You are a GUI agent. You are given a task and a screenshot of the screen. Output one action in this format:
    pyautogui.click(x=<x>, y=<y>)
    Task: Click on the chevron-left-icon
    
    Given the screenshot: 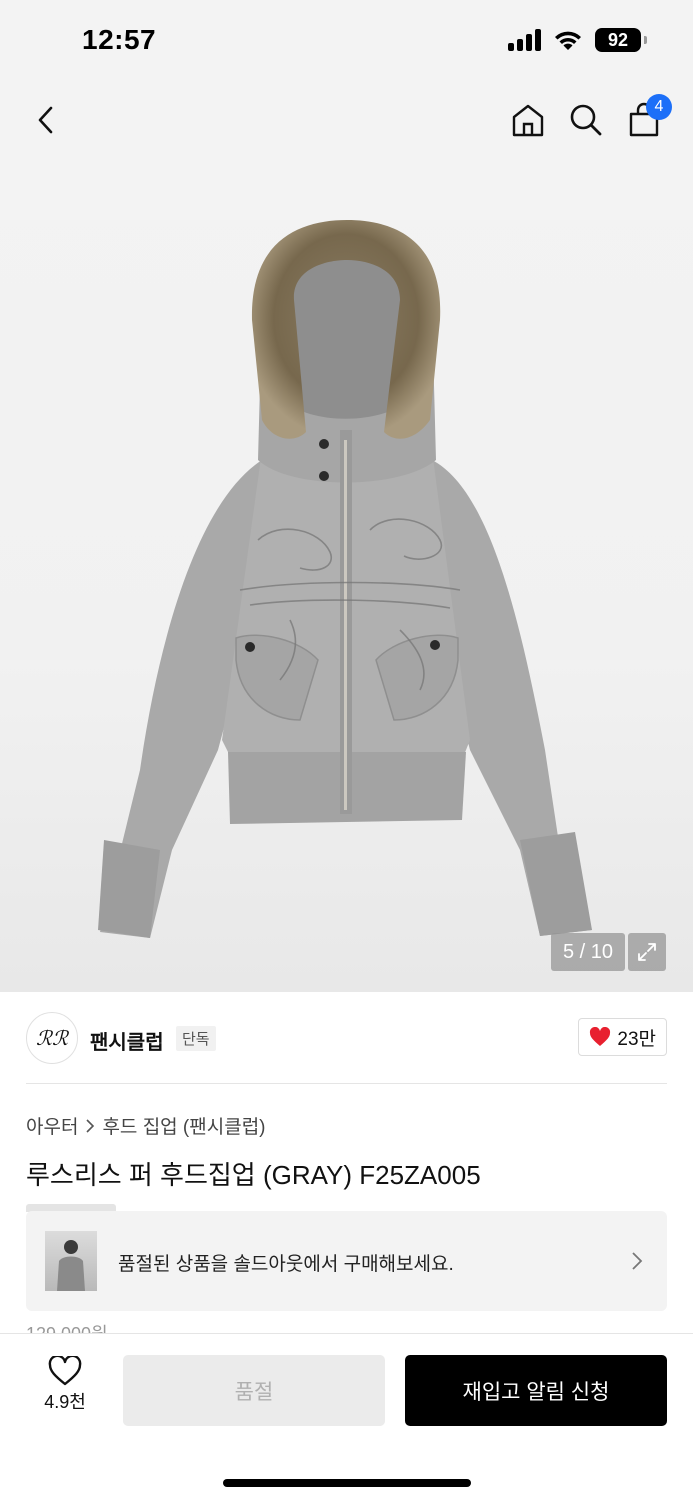 What is the action you would take?
    pyautogui.click(x=45, y=120)
    